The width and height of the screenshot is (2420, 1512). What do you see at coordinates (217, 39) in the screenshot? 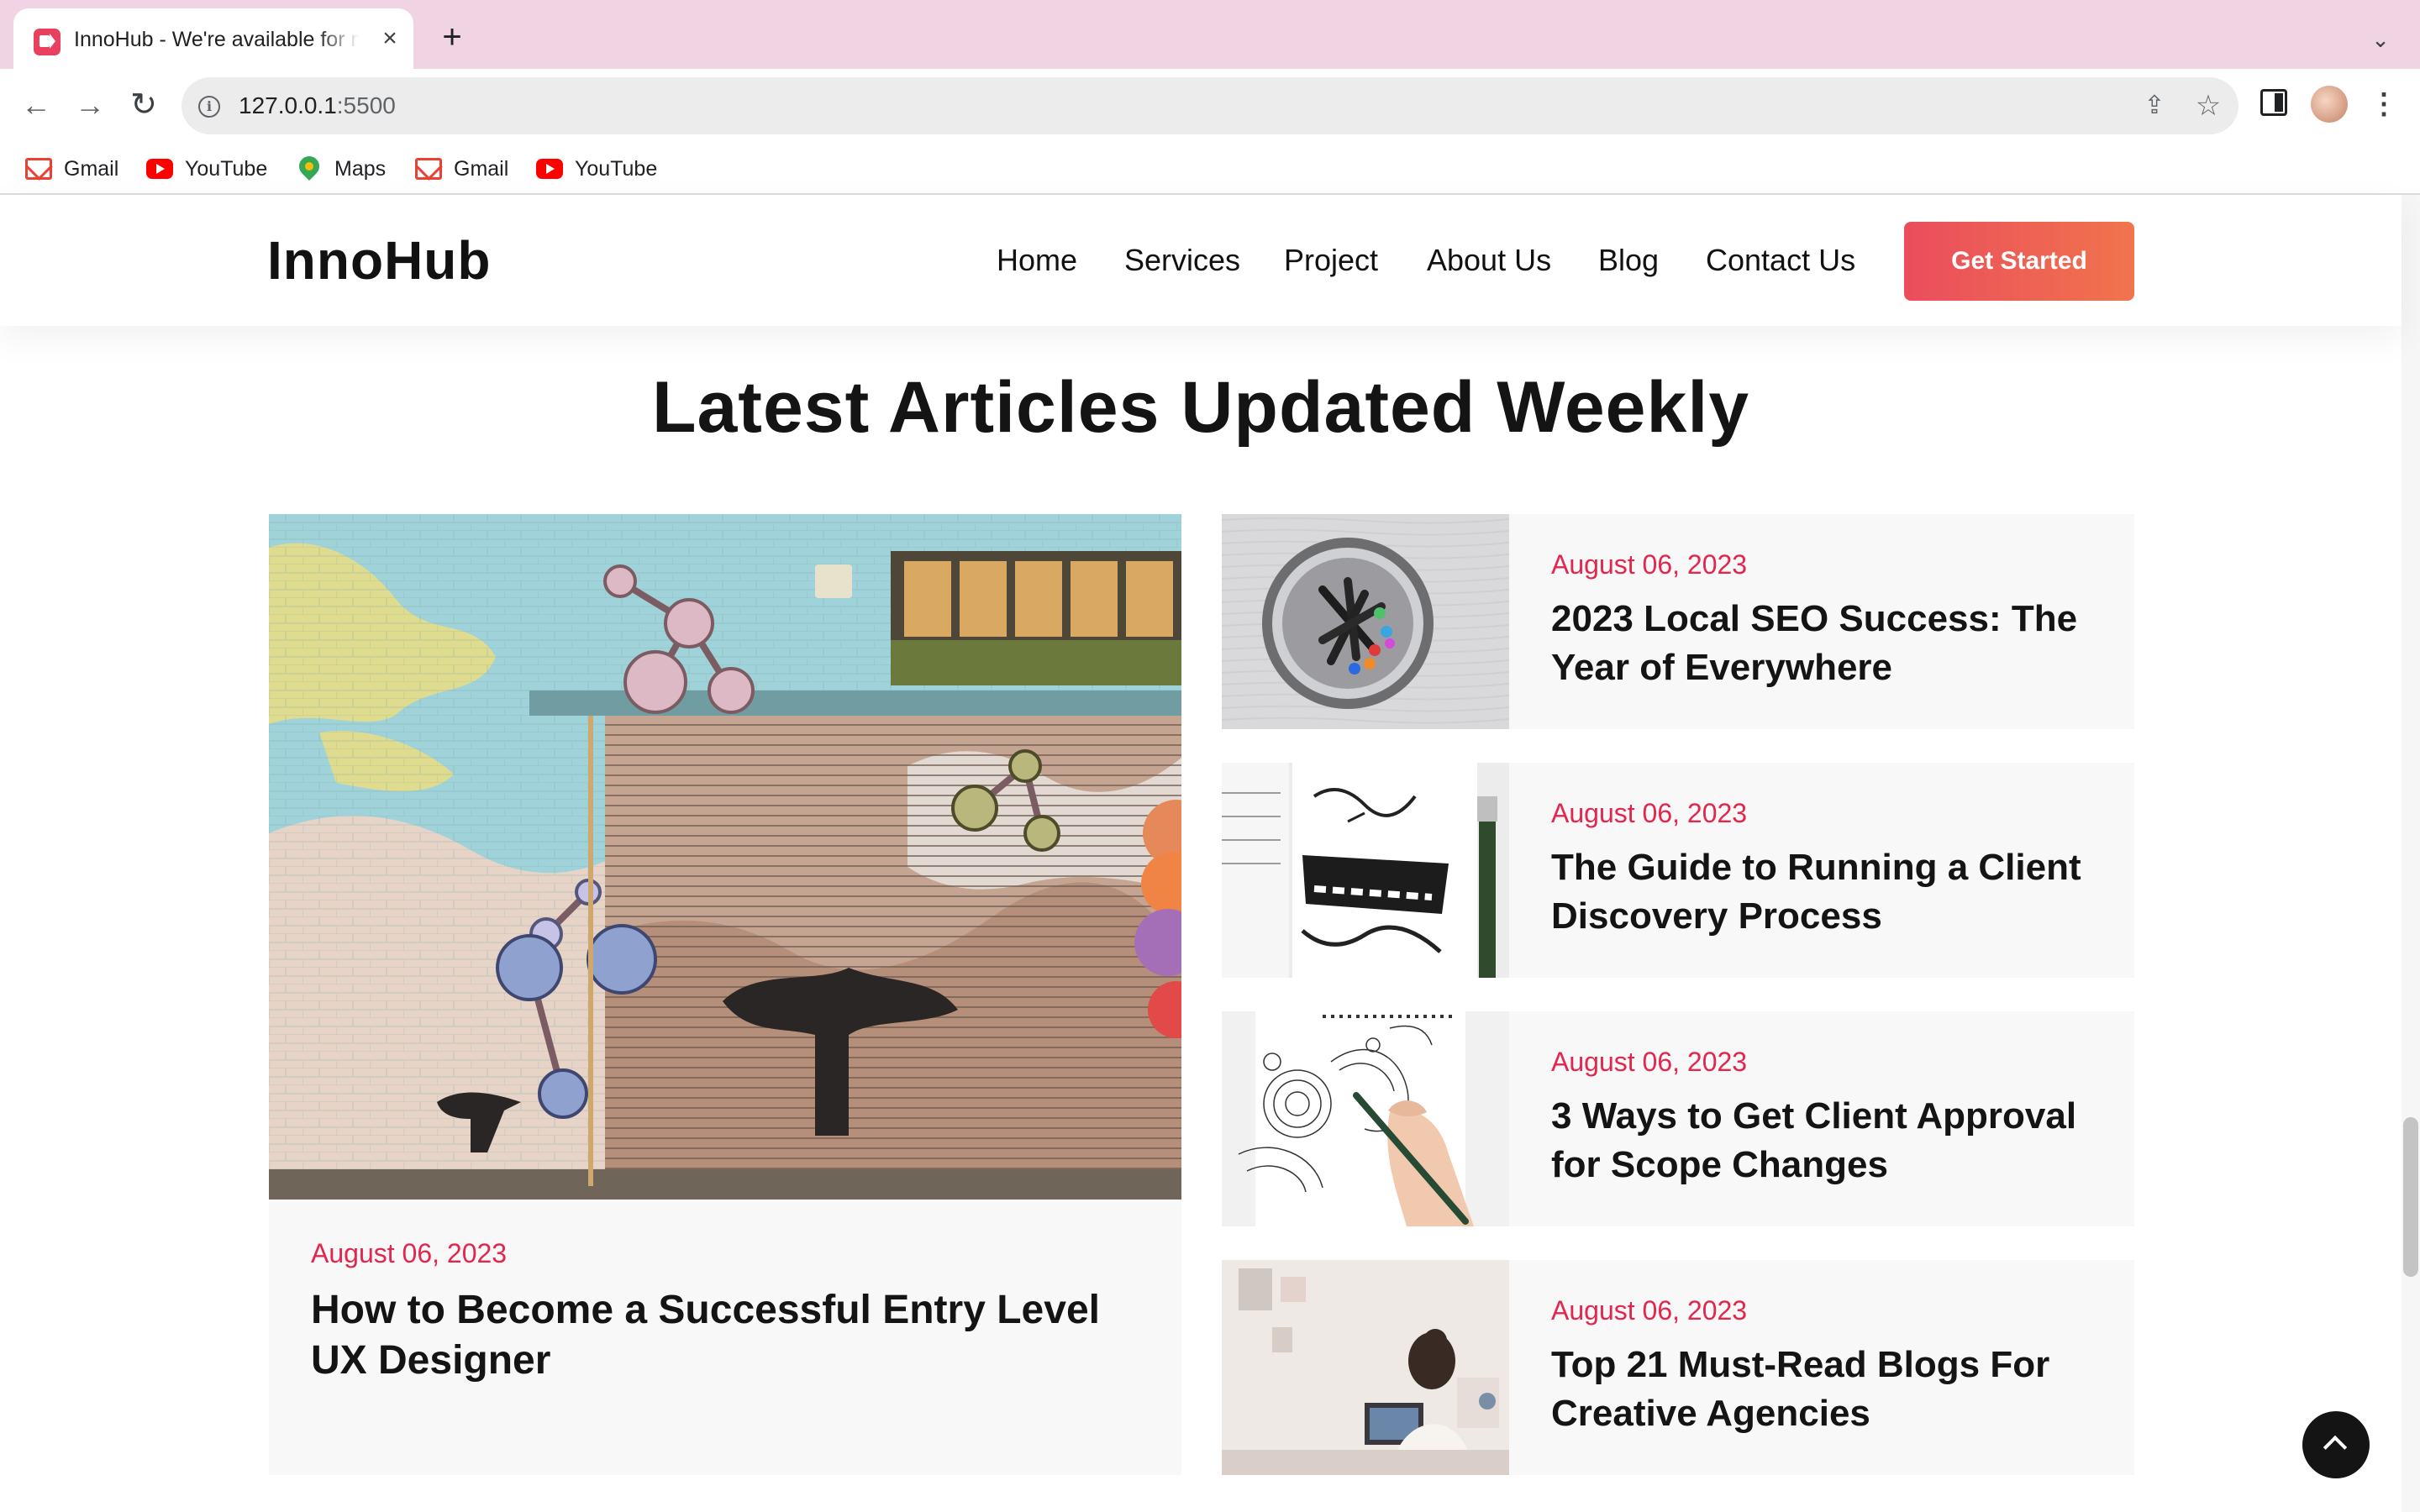
I see `tab-title: InnoHub - We're available for n` at bounding box center [217, 39].